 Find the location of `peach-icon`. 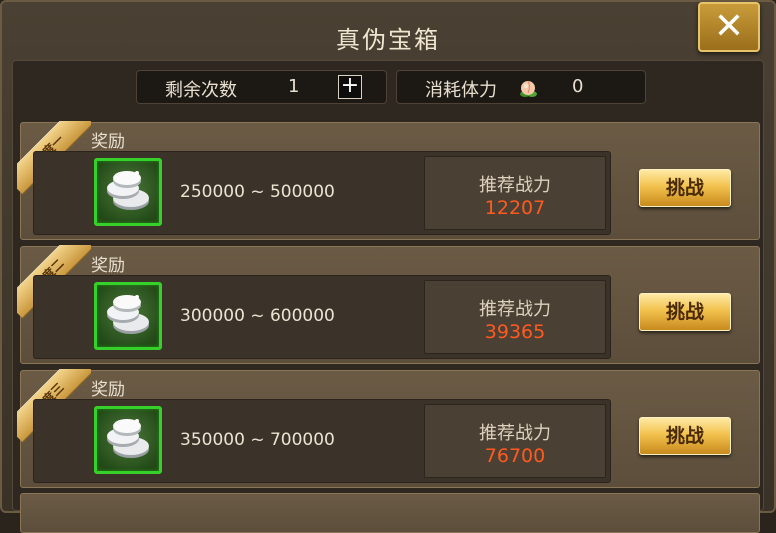

peach-icon is located at coordinates (528, 88).